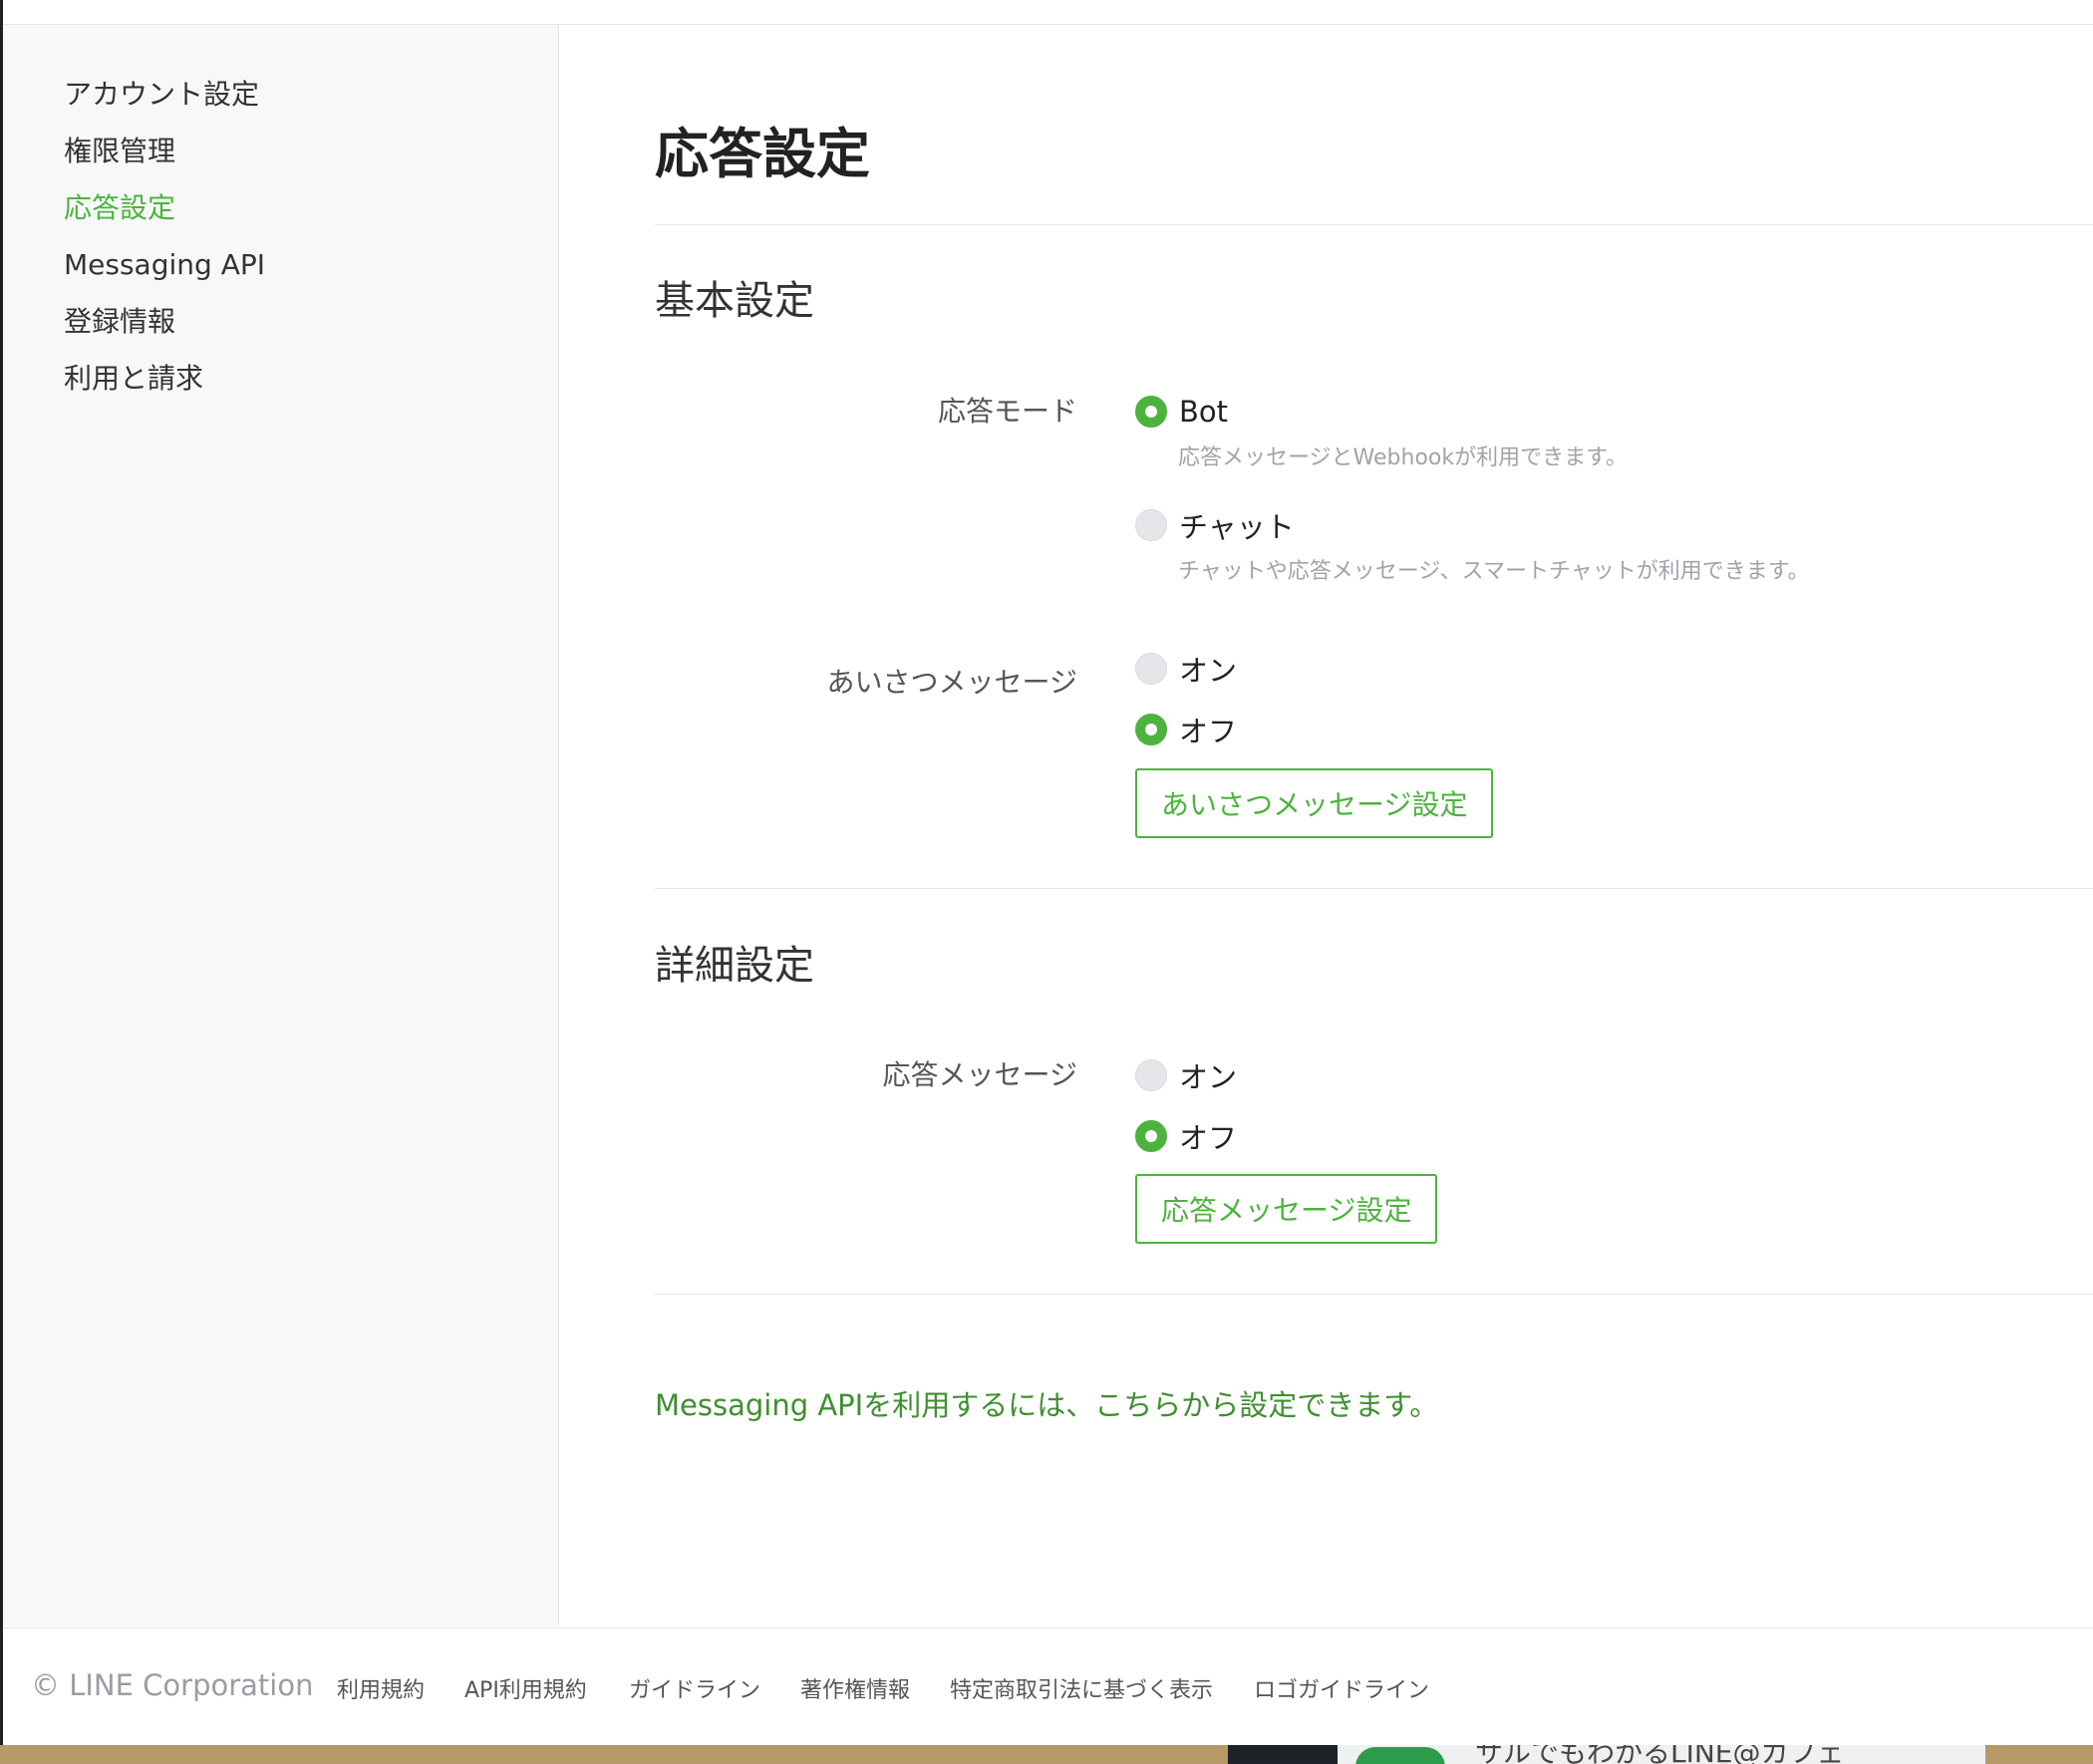 Image resolution: width=2093 pixels, height=1764 pixels. Describe the element at coordinates (979, 1074) in the screenshot. I see `auto-reply-label: 応答メッセージ` at that location.